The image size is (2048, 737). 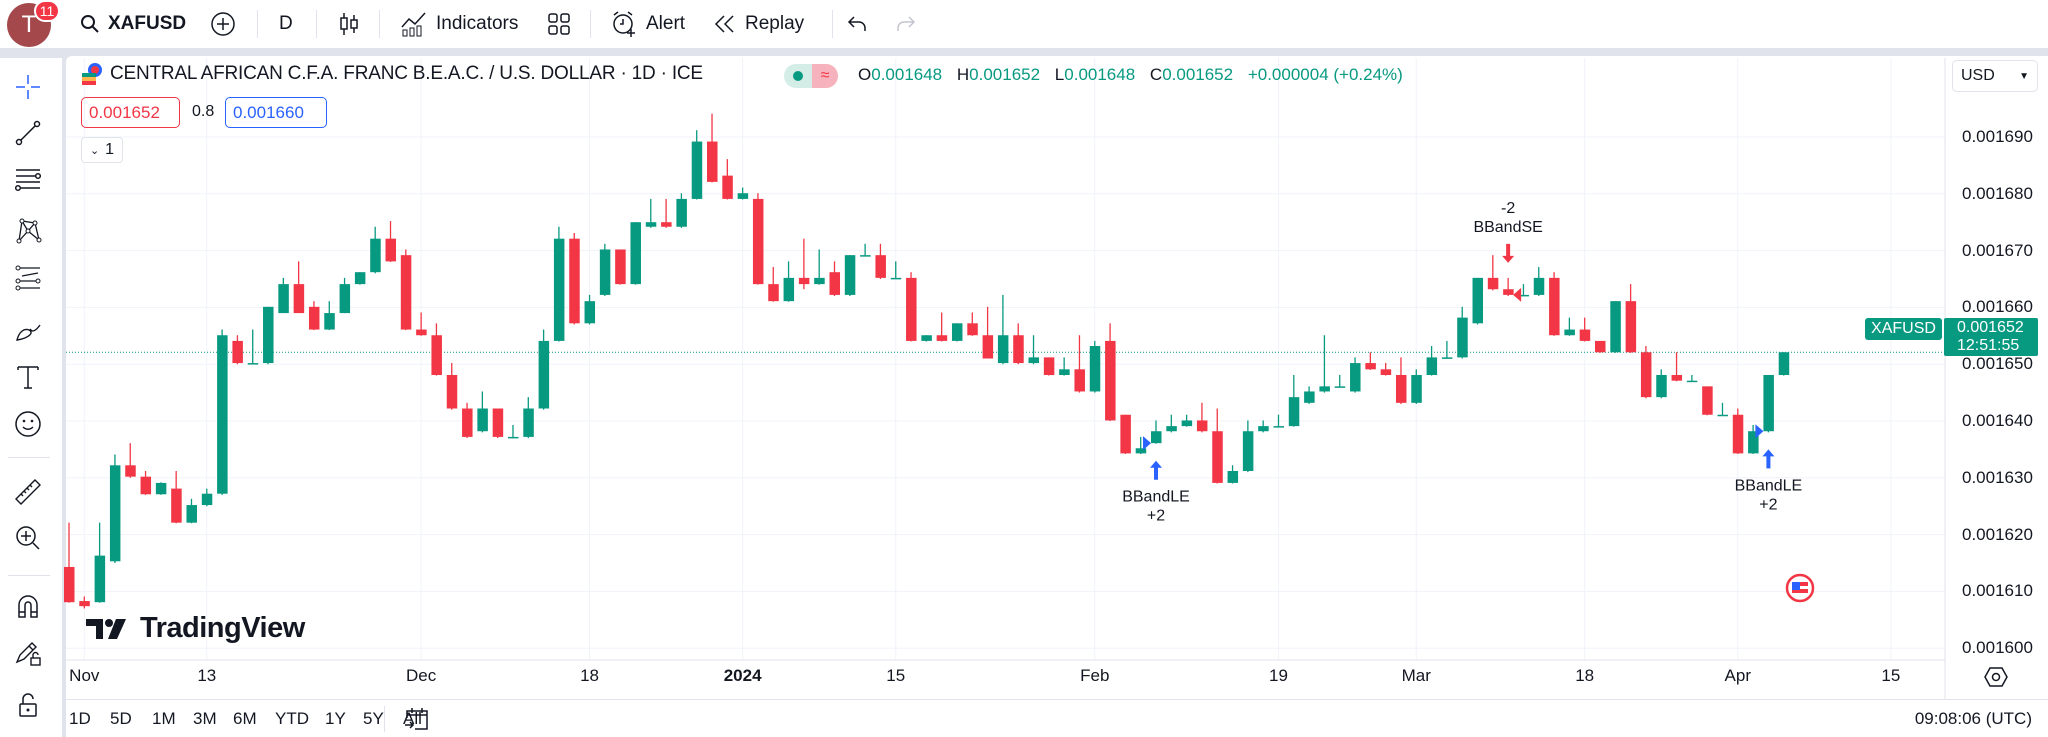 What do you see at coordinates (1278, 675) in the screenshot?
I see `time-tick-label: 19` at bounding box center [1278, 675].